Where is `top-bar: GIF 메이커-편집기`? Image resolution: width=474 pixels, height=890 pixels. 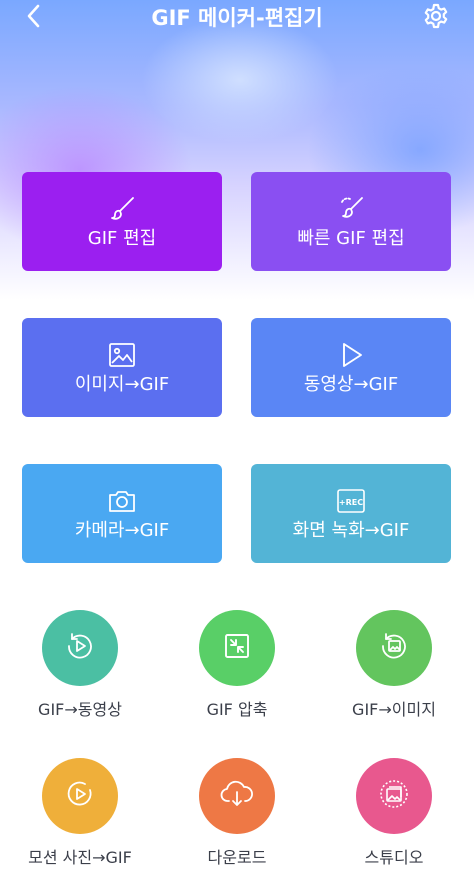 top-bar: GIF 메이커-편집기 is located at coordinates (237, 18).